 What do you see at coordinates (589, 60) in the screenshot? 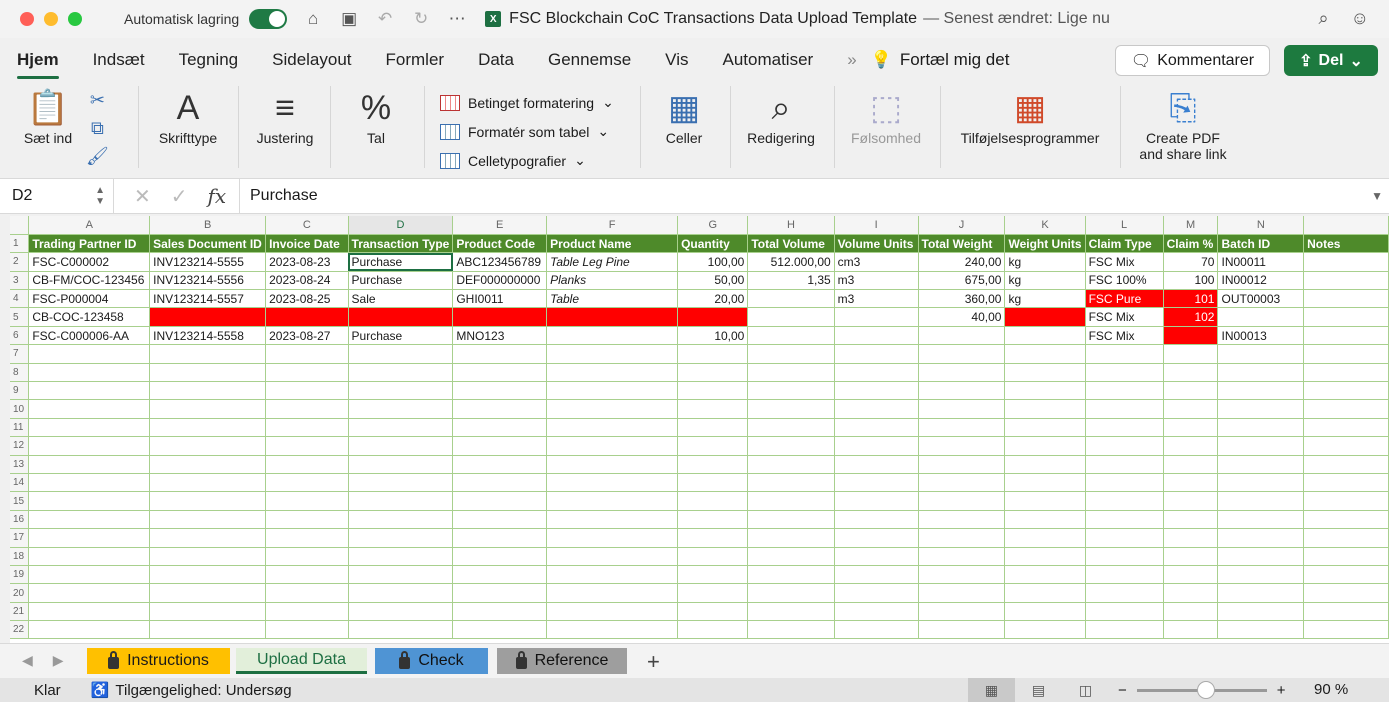
I see `tab-review: Gennemse` at bounding box center [589, 60].